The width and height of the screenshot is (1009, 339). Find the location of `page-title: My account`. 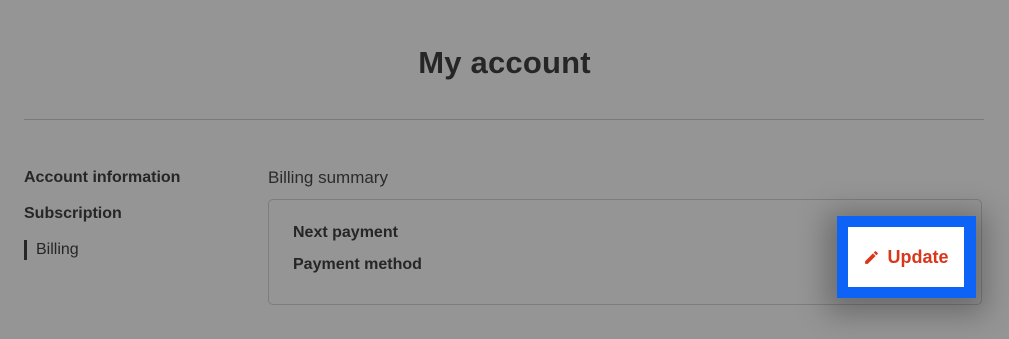

page-title: My account is located at coordinates (504, 62).